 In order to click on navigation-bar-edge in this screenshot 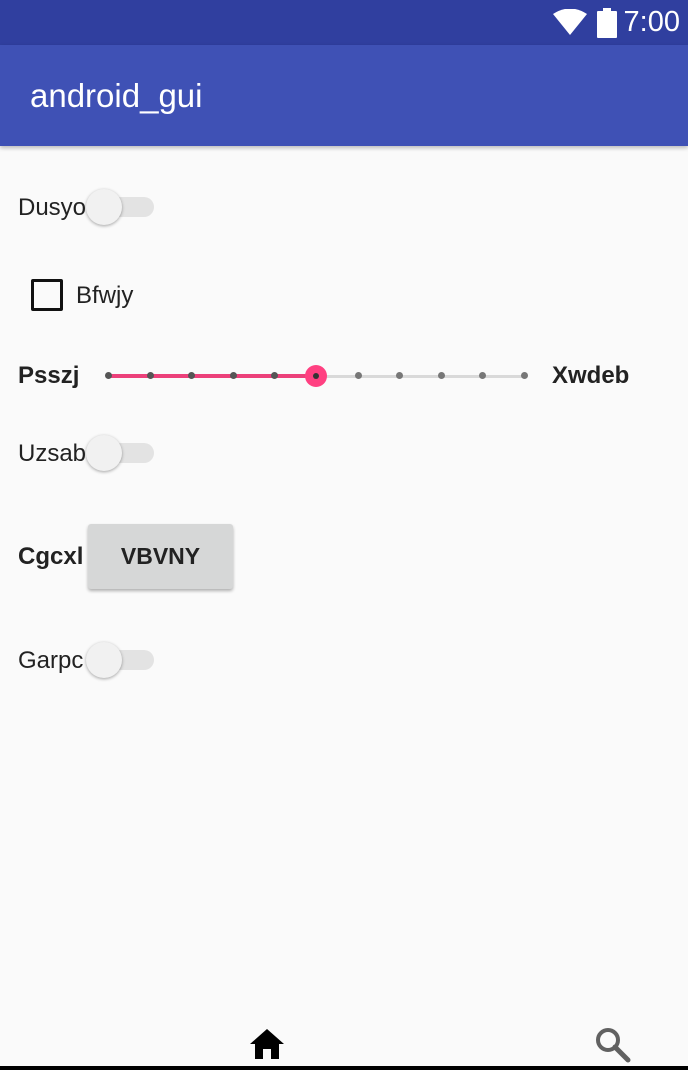, I will do `click(344, 1068)`.